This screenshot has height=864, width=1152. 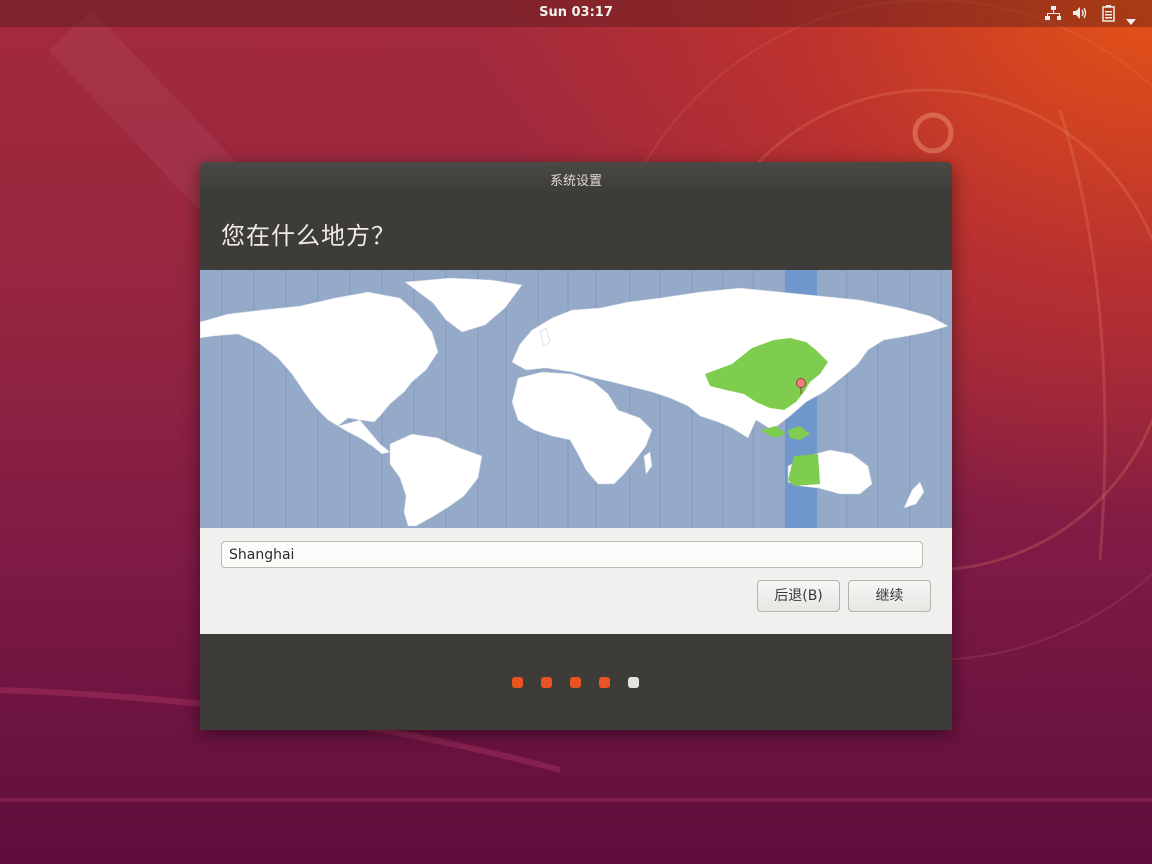 What do you see at coordinates (1131, 19) in the screenshot?
I see `menu-caret-icon` at bounding box center [1131, 19].